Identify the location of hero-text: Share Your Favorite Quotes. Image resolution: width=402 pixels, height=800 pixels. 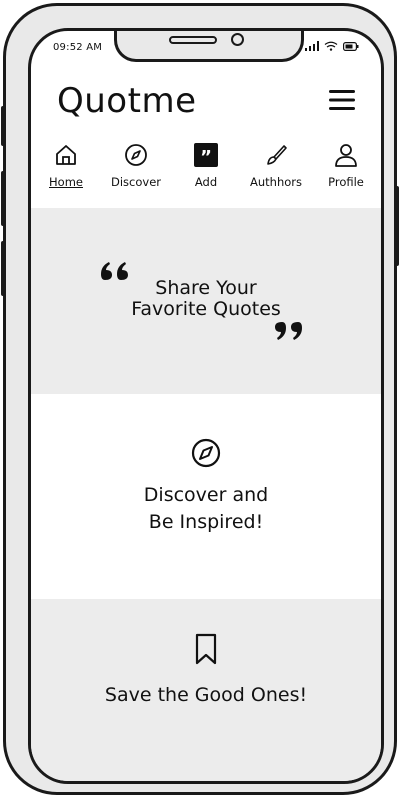
(206, 299).